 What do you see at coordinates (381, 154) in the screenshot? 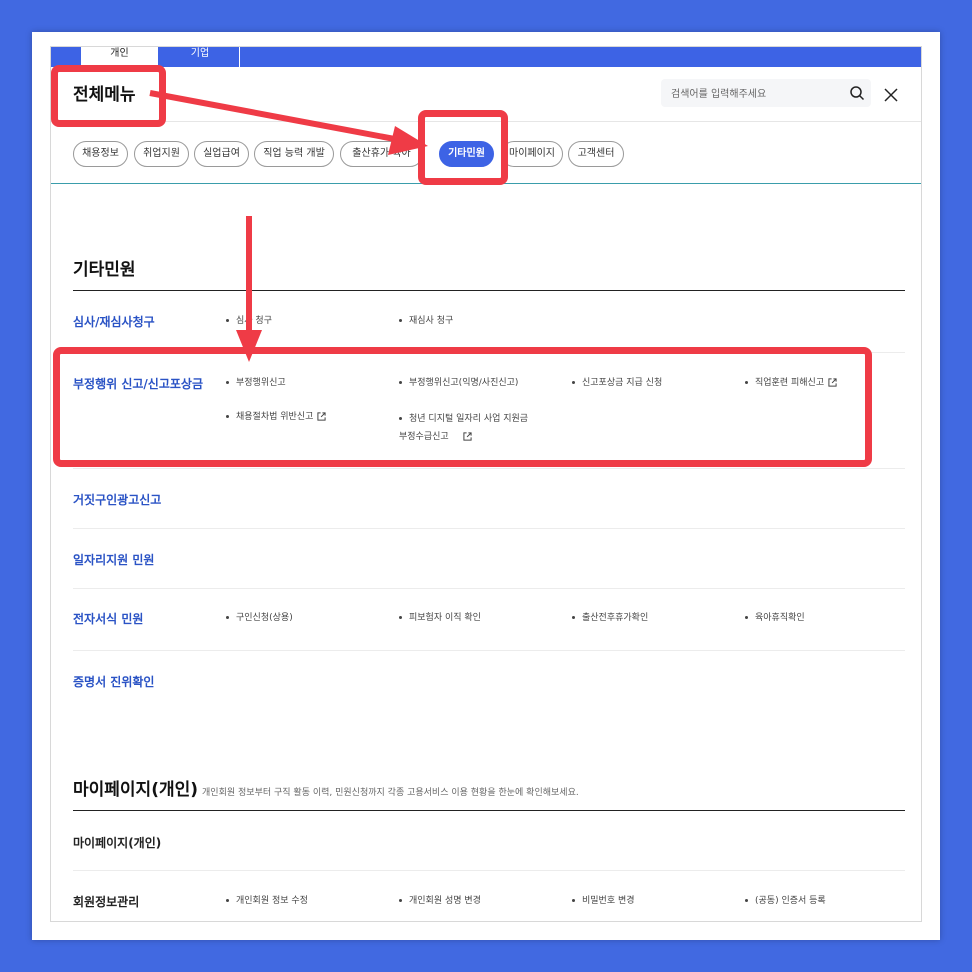
I see `category-tab: 출산휴가 육아` at bounding box center [381, 154].